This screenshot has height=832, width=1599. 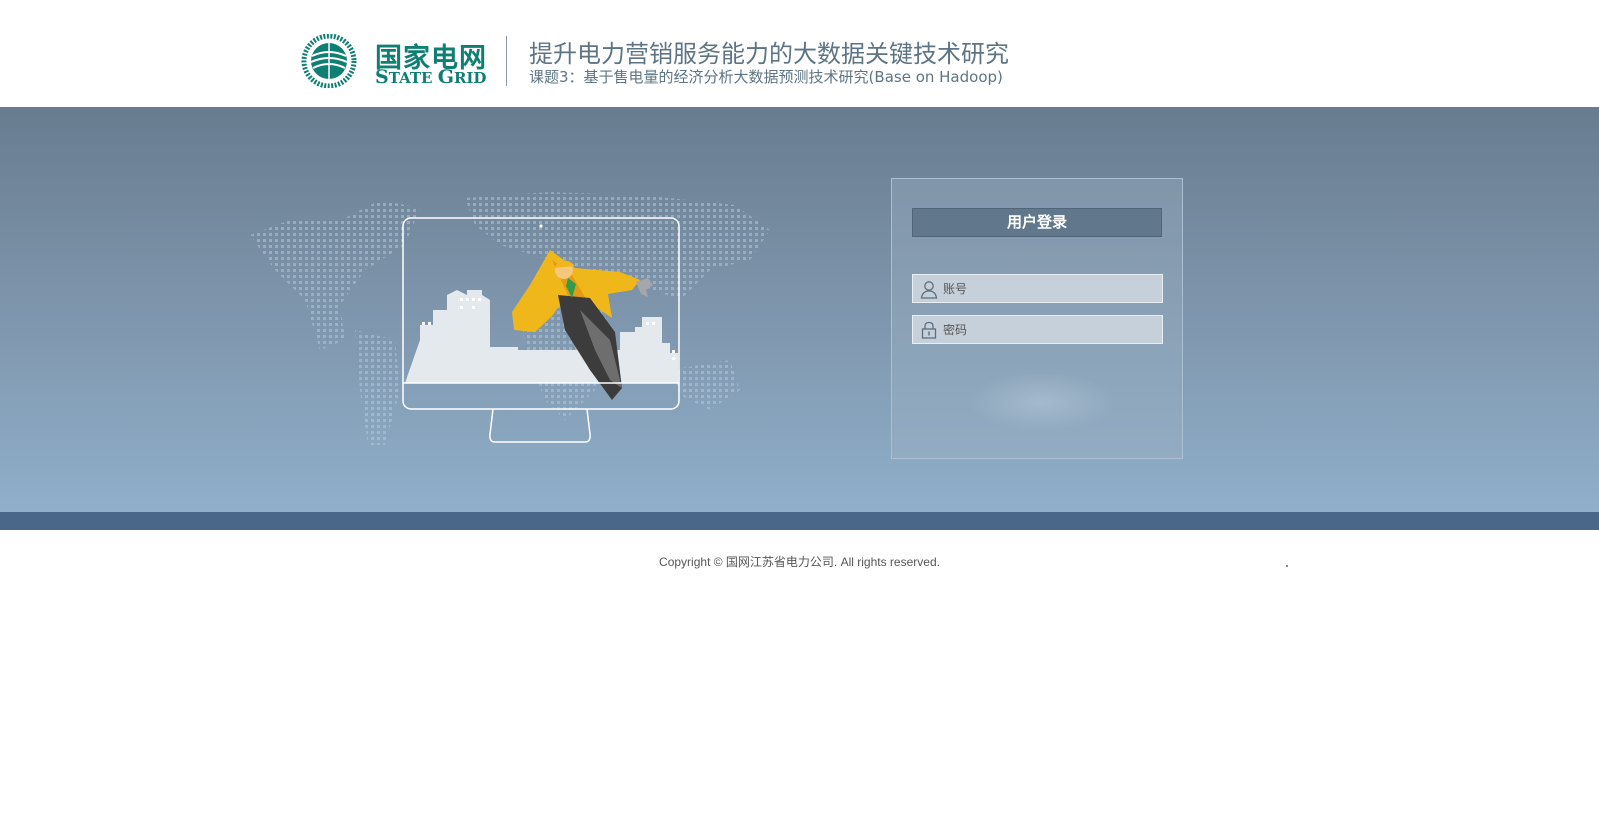 I want to click on logo-english-text: STATE GRID, so click(x=431, y=77).